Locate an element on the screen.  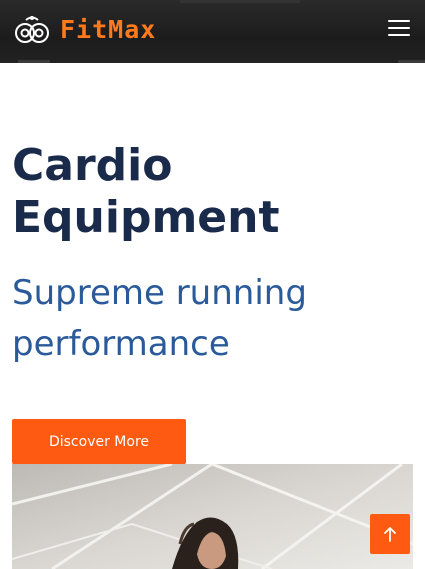
hamburger-menu-icon is located at coordinates (399, 29).